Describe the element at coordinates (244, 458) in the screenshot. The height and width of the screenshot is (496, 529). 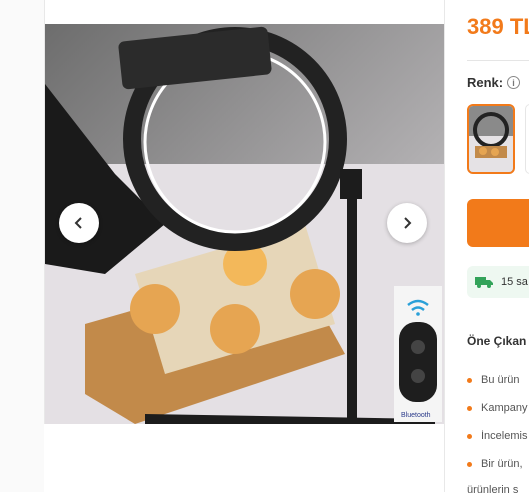
I see `gallery-bottom-area` at that location.